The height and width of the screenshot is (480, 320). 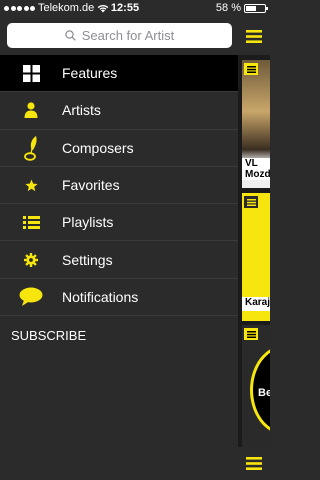 What do you see at coordinates (31, 148) in the screenshot?
I see `quill-icon` at bounding box center [31, 148].